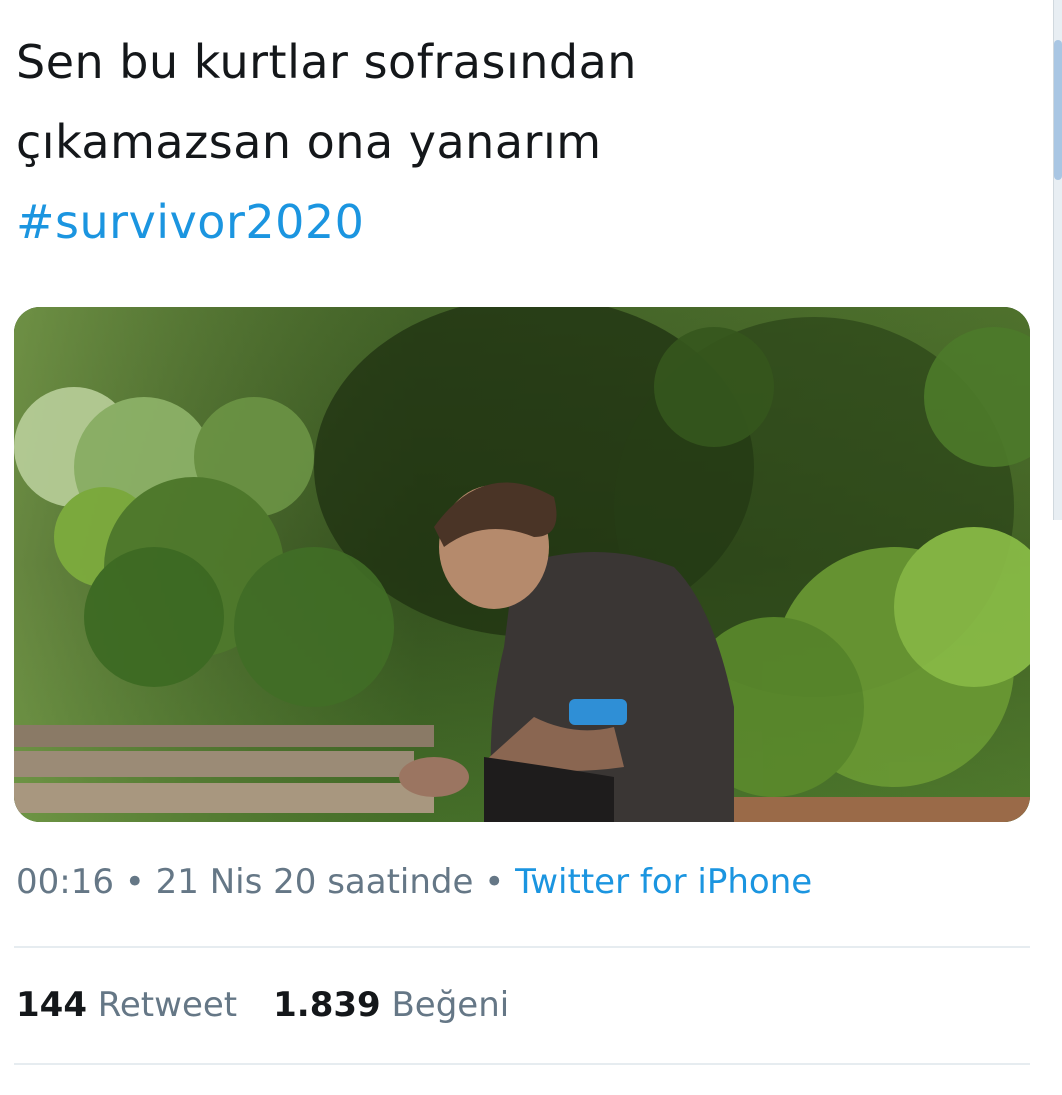 This screenshot has height=1095, width=1062. What do you see at coordinates (65, 882) in the screenshot?
I see `tweet-time: 00:16` at bounding box center [65, 882].